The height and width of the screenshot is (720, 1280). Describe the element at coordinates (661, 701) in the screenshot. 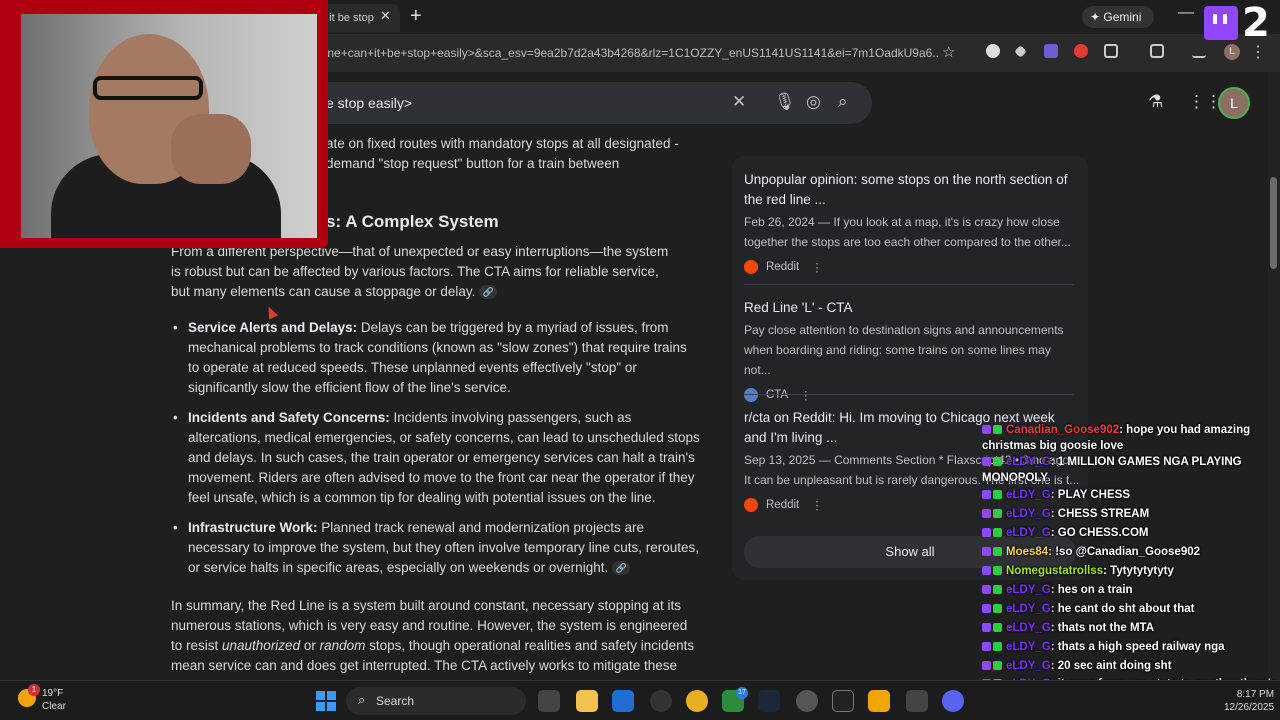

I see `game-icon` at that location.